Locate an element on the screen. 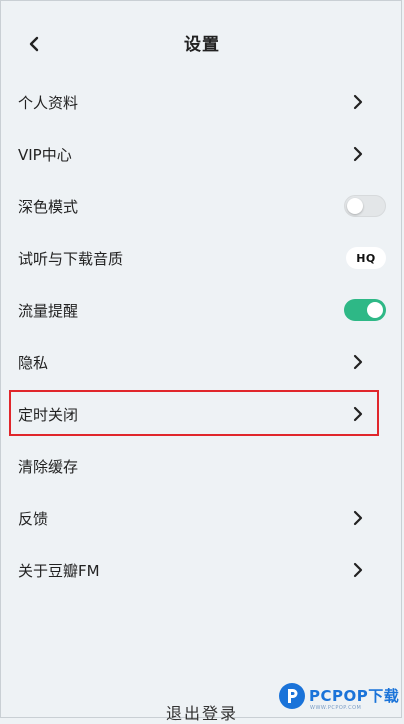 This screenshot has height=724, width=404. settings-item-label: 反馈 is located at coordinates (33, 518).